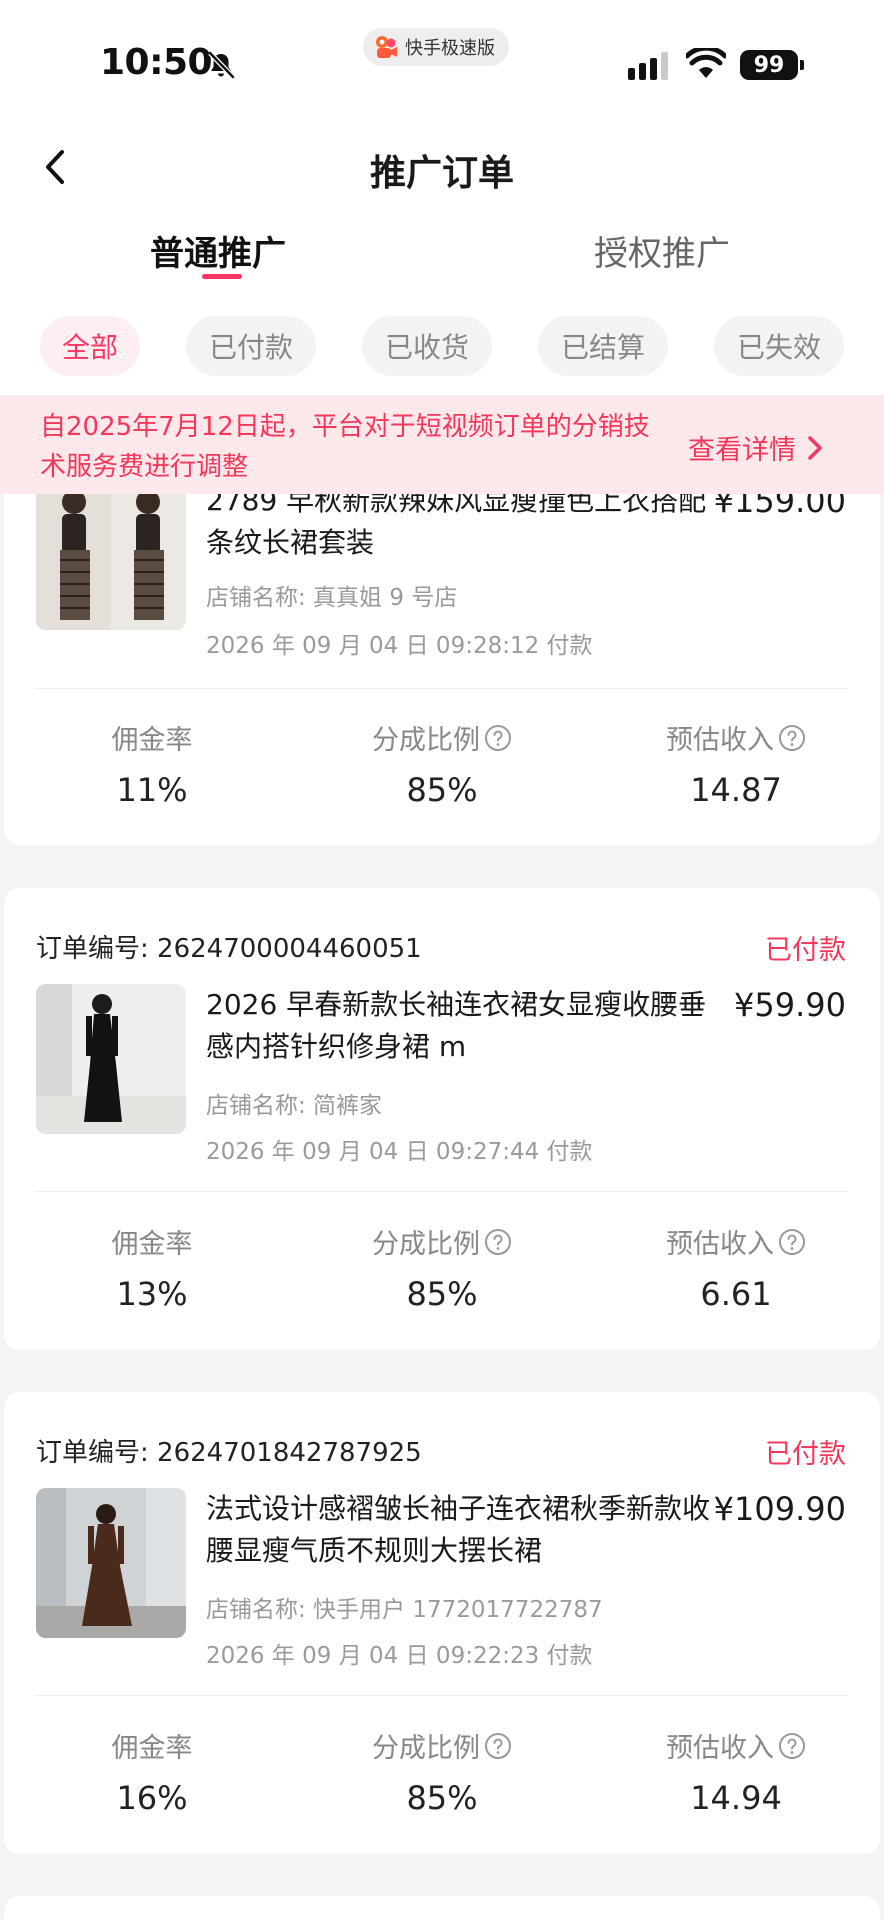  What do you see at coordinates (790, 1005) in the screenshot?
I see `product-price: ¥59.90` at bounding box center [790, 1005].